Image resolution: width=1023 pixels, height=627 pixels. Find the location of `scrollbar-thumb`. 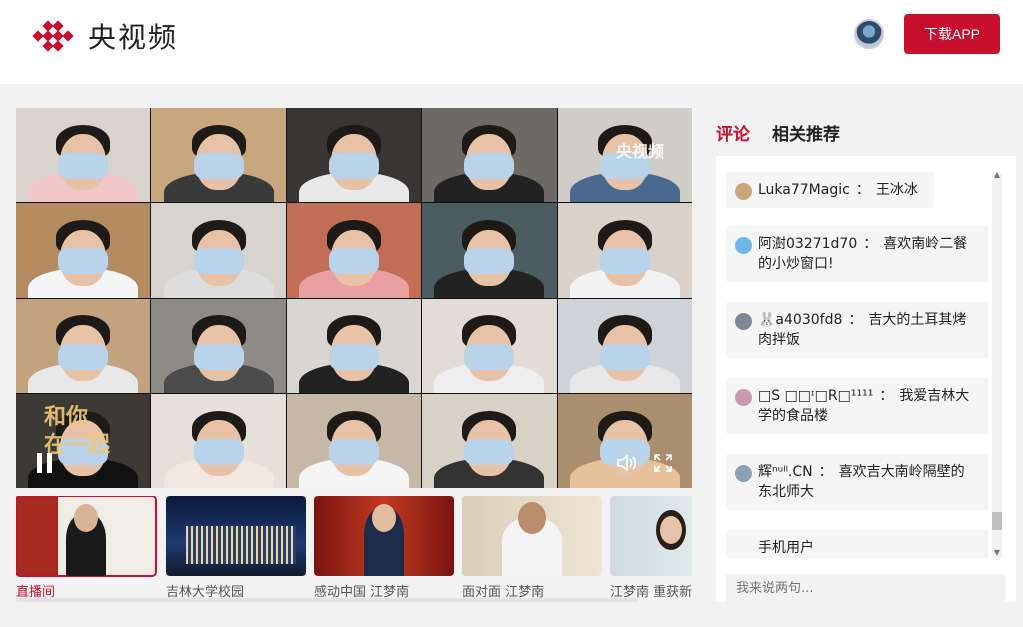

scrollbar-thumb is located at coordinates (997, 521).